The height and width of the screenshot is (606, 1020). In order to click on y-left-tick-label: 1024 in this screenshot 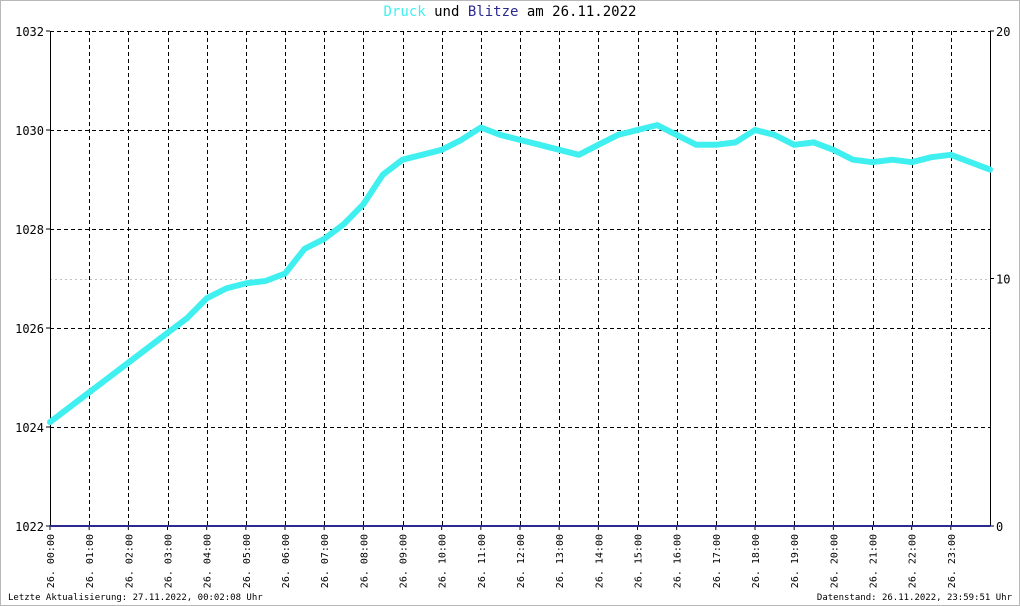, I will do `click(29, 428)`.